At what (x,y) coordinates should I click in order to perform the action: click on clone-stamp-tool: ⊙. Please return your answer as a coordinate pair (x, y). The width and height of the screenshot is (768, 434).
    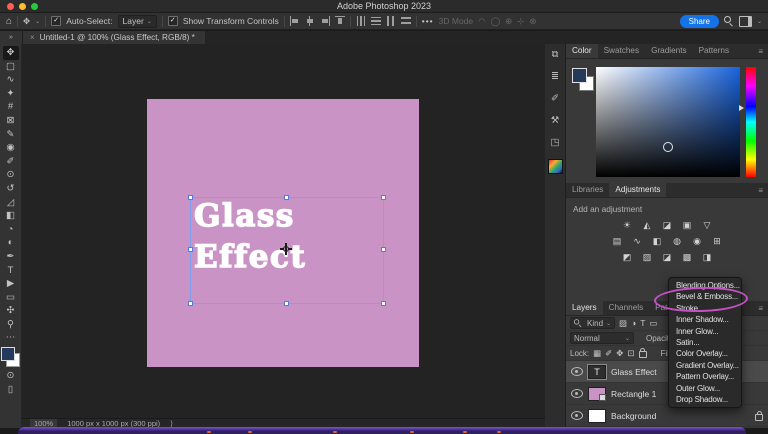
    Looking at the image, I should click on (11, 175).